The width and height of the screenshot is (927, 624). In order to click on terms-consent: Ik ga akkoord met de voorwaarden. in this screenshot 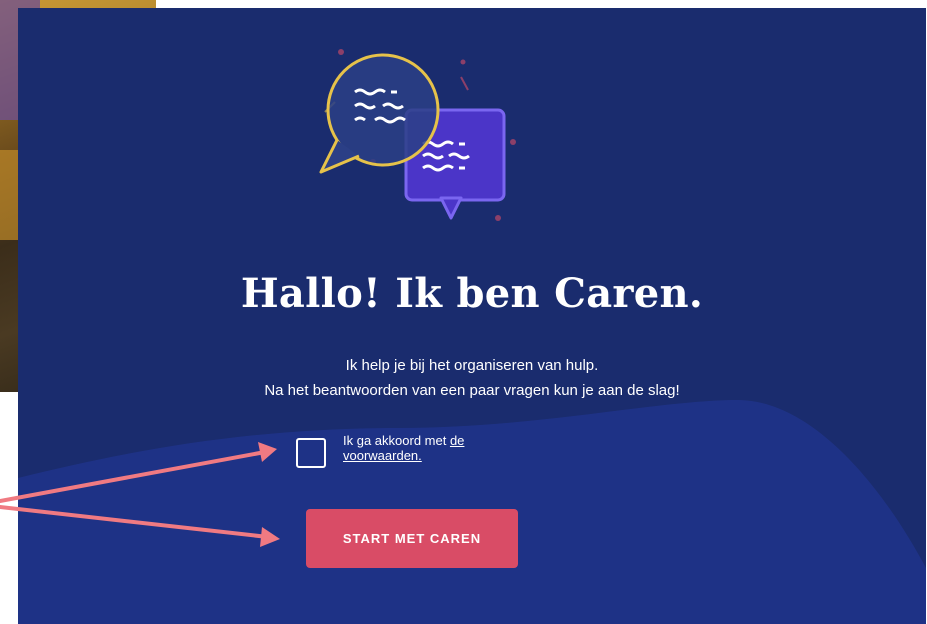, I will do `click(419, 453)`.